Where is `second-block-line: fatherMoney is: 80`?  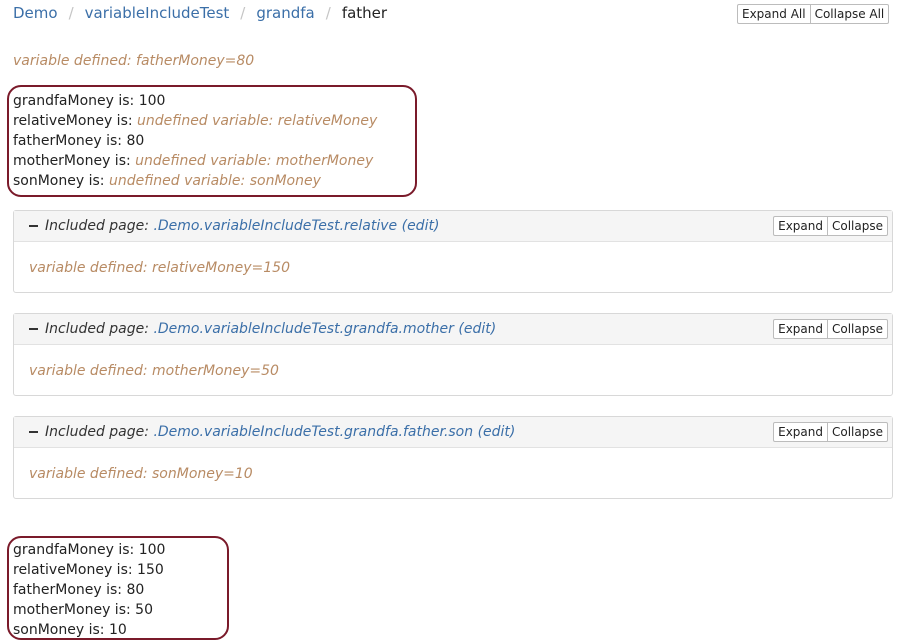
second-block-line: fatherMoney is: 80 is located at coordinates (78, 590).